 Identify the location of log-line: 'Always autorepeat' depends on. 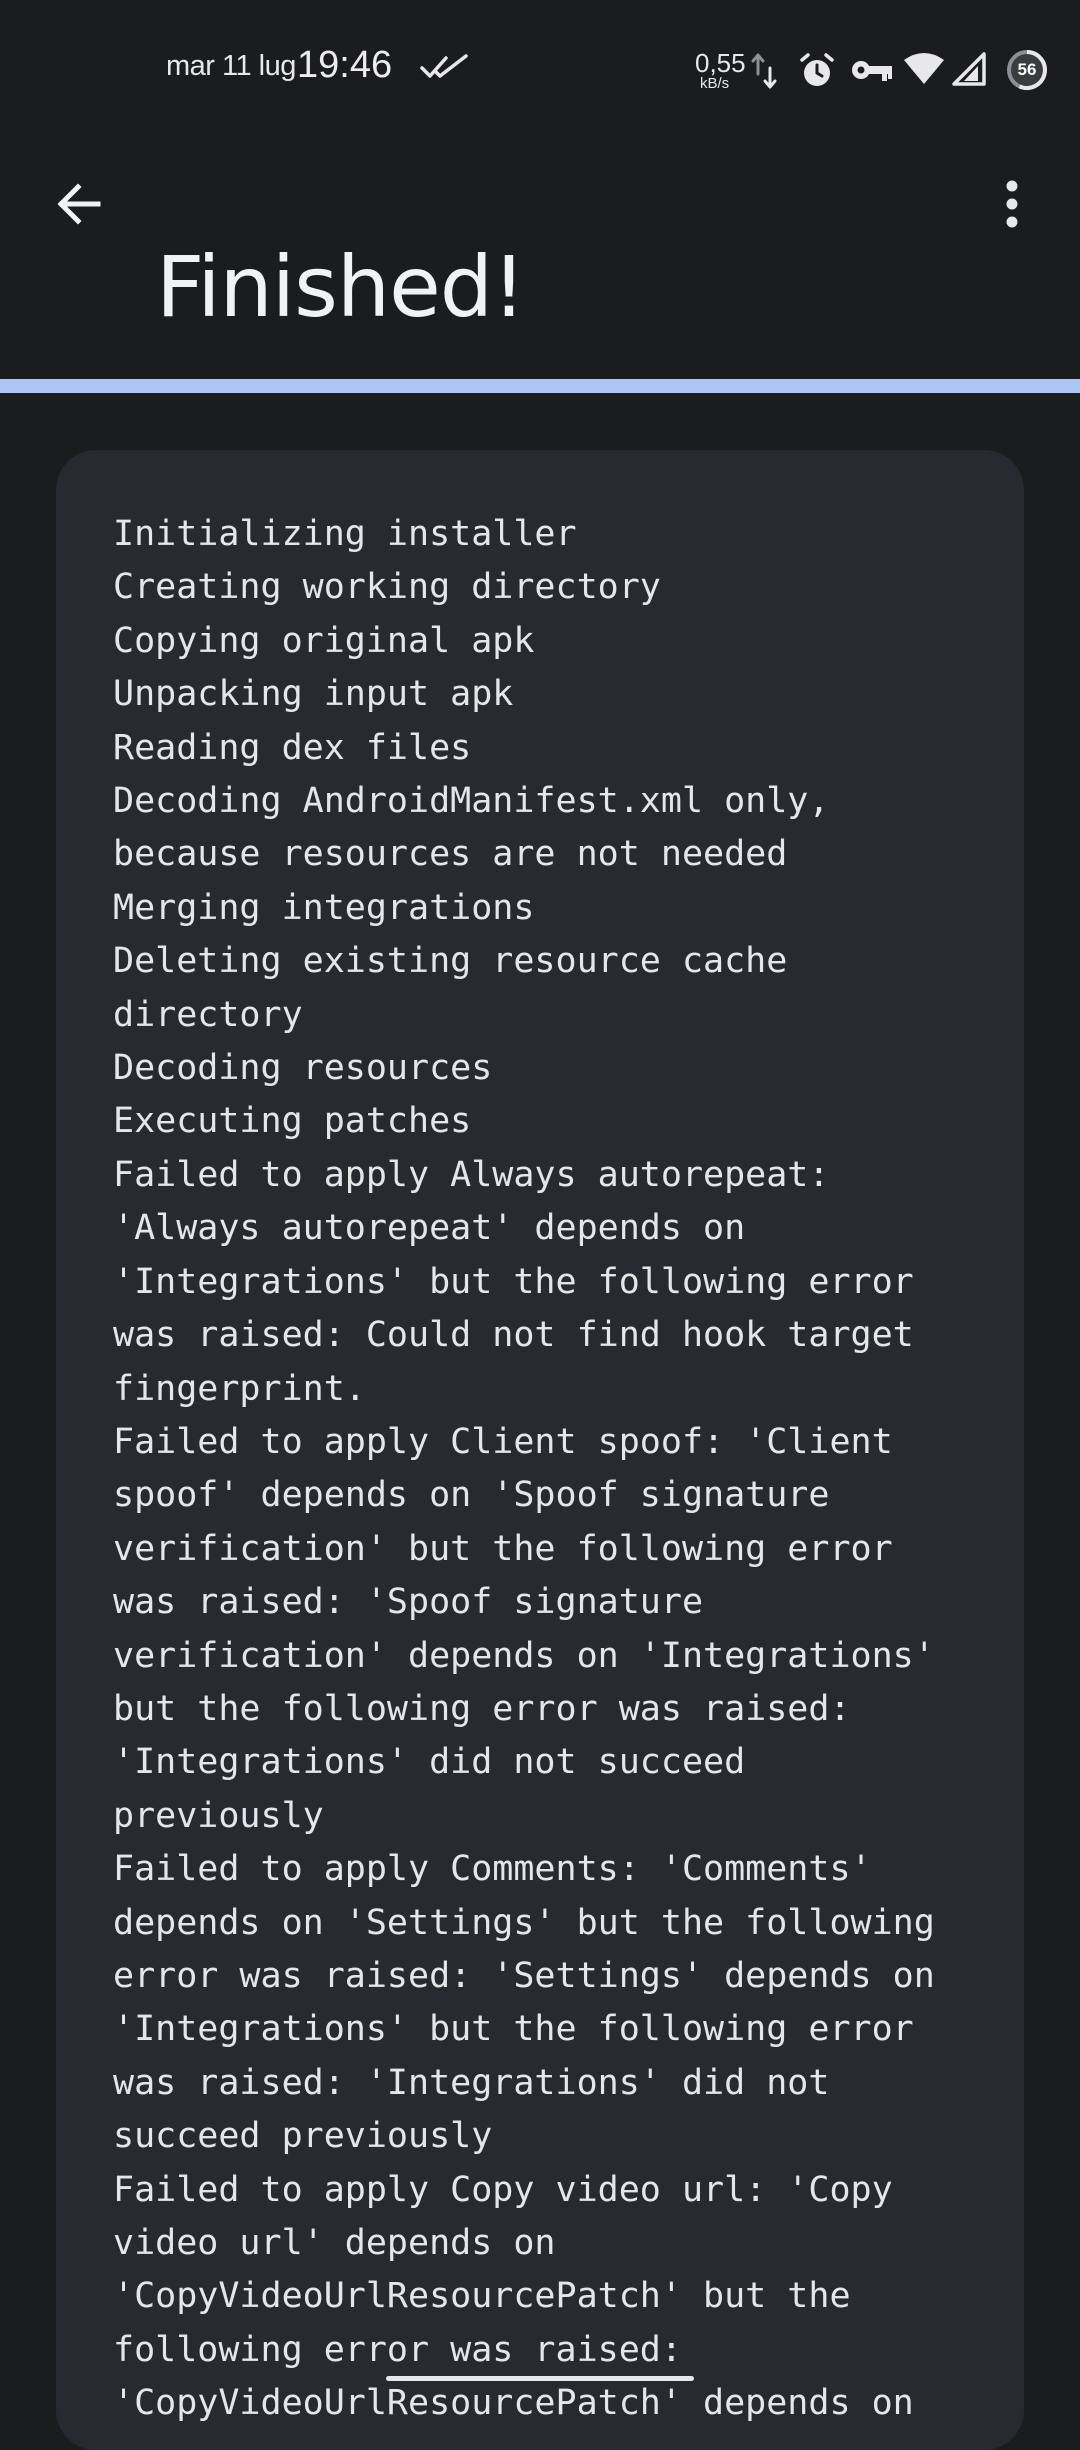
(429, 1228).